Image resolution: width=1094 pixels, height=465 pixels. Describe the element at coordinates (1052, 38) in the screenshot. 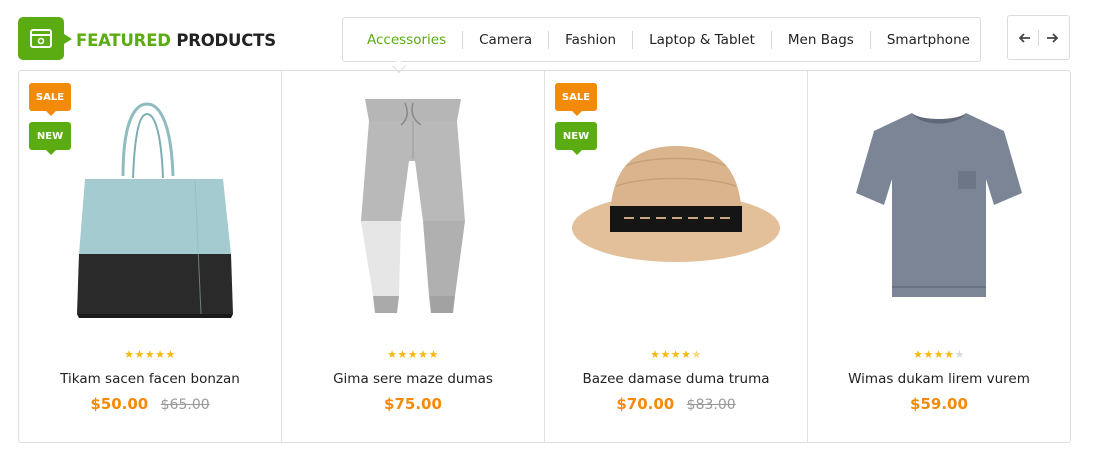

I see `arrow-right-icon` at that location.